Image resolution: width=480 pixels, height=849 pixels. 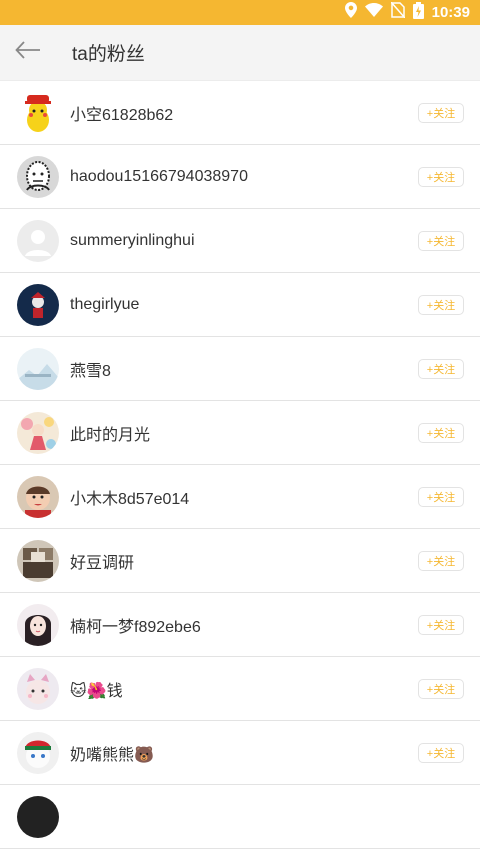 What do you see at coordinates (240, 305) in the screenshot?
I see `list-item: thegirlyue +关注` at bounding box center [240, 305].